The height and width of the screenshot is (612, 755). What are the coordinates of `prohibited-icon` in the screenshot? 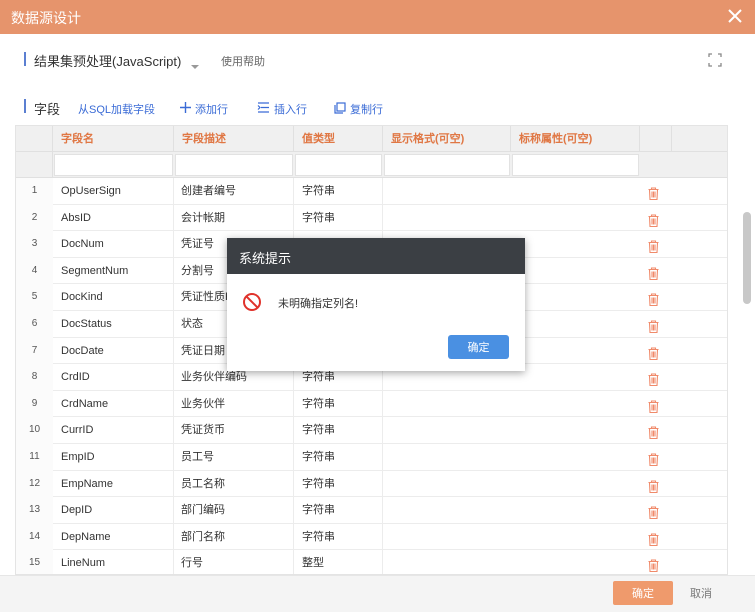 It's located at (252, 304).